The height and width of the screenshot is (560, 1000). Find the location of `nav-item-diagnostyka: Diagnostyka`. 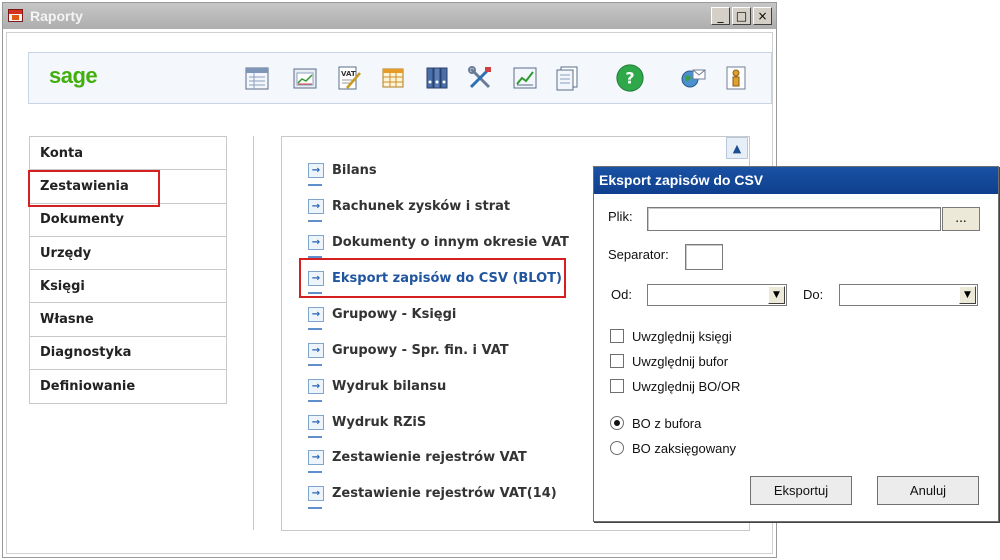

nav-item-diagnostyka: Diagnostyka is located at coordinates (128, 354).